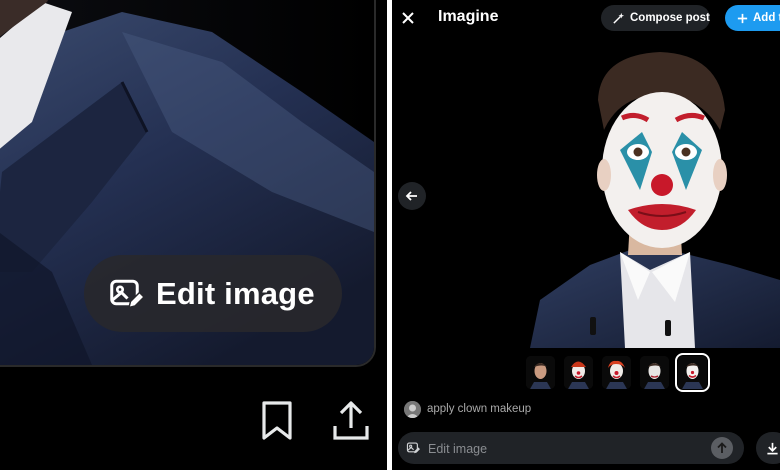  I want to click on arrow-up-icon, so click(722, 447).